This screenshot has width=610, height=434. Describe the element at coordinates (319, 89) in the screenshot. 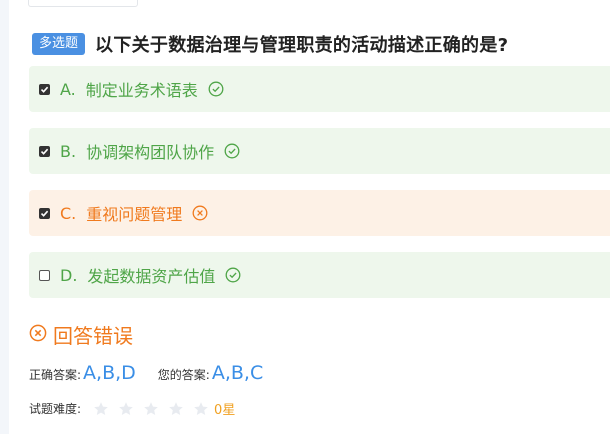

I see `option-a: A. 制定业务术语表` at that location.